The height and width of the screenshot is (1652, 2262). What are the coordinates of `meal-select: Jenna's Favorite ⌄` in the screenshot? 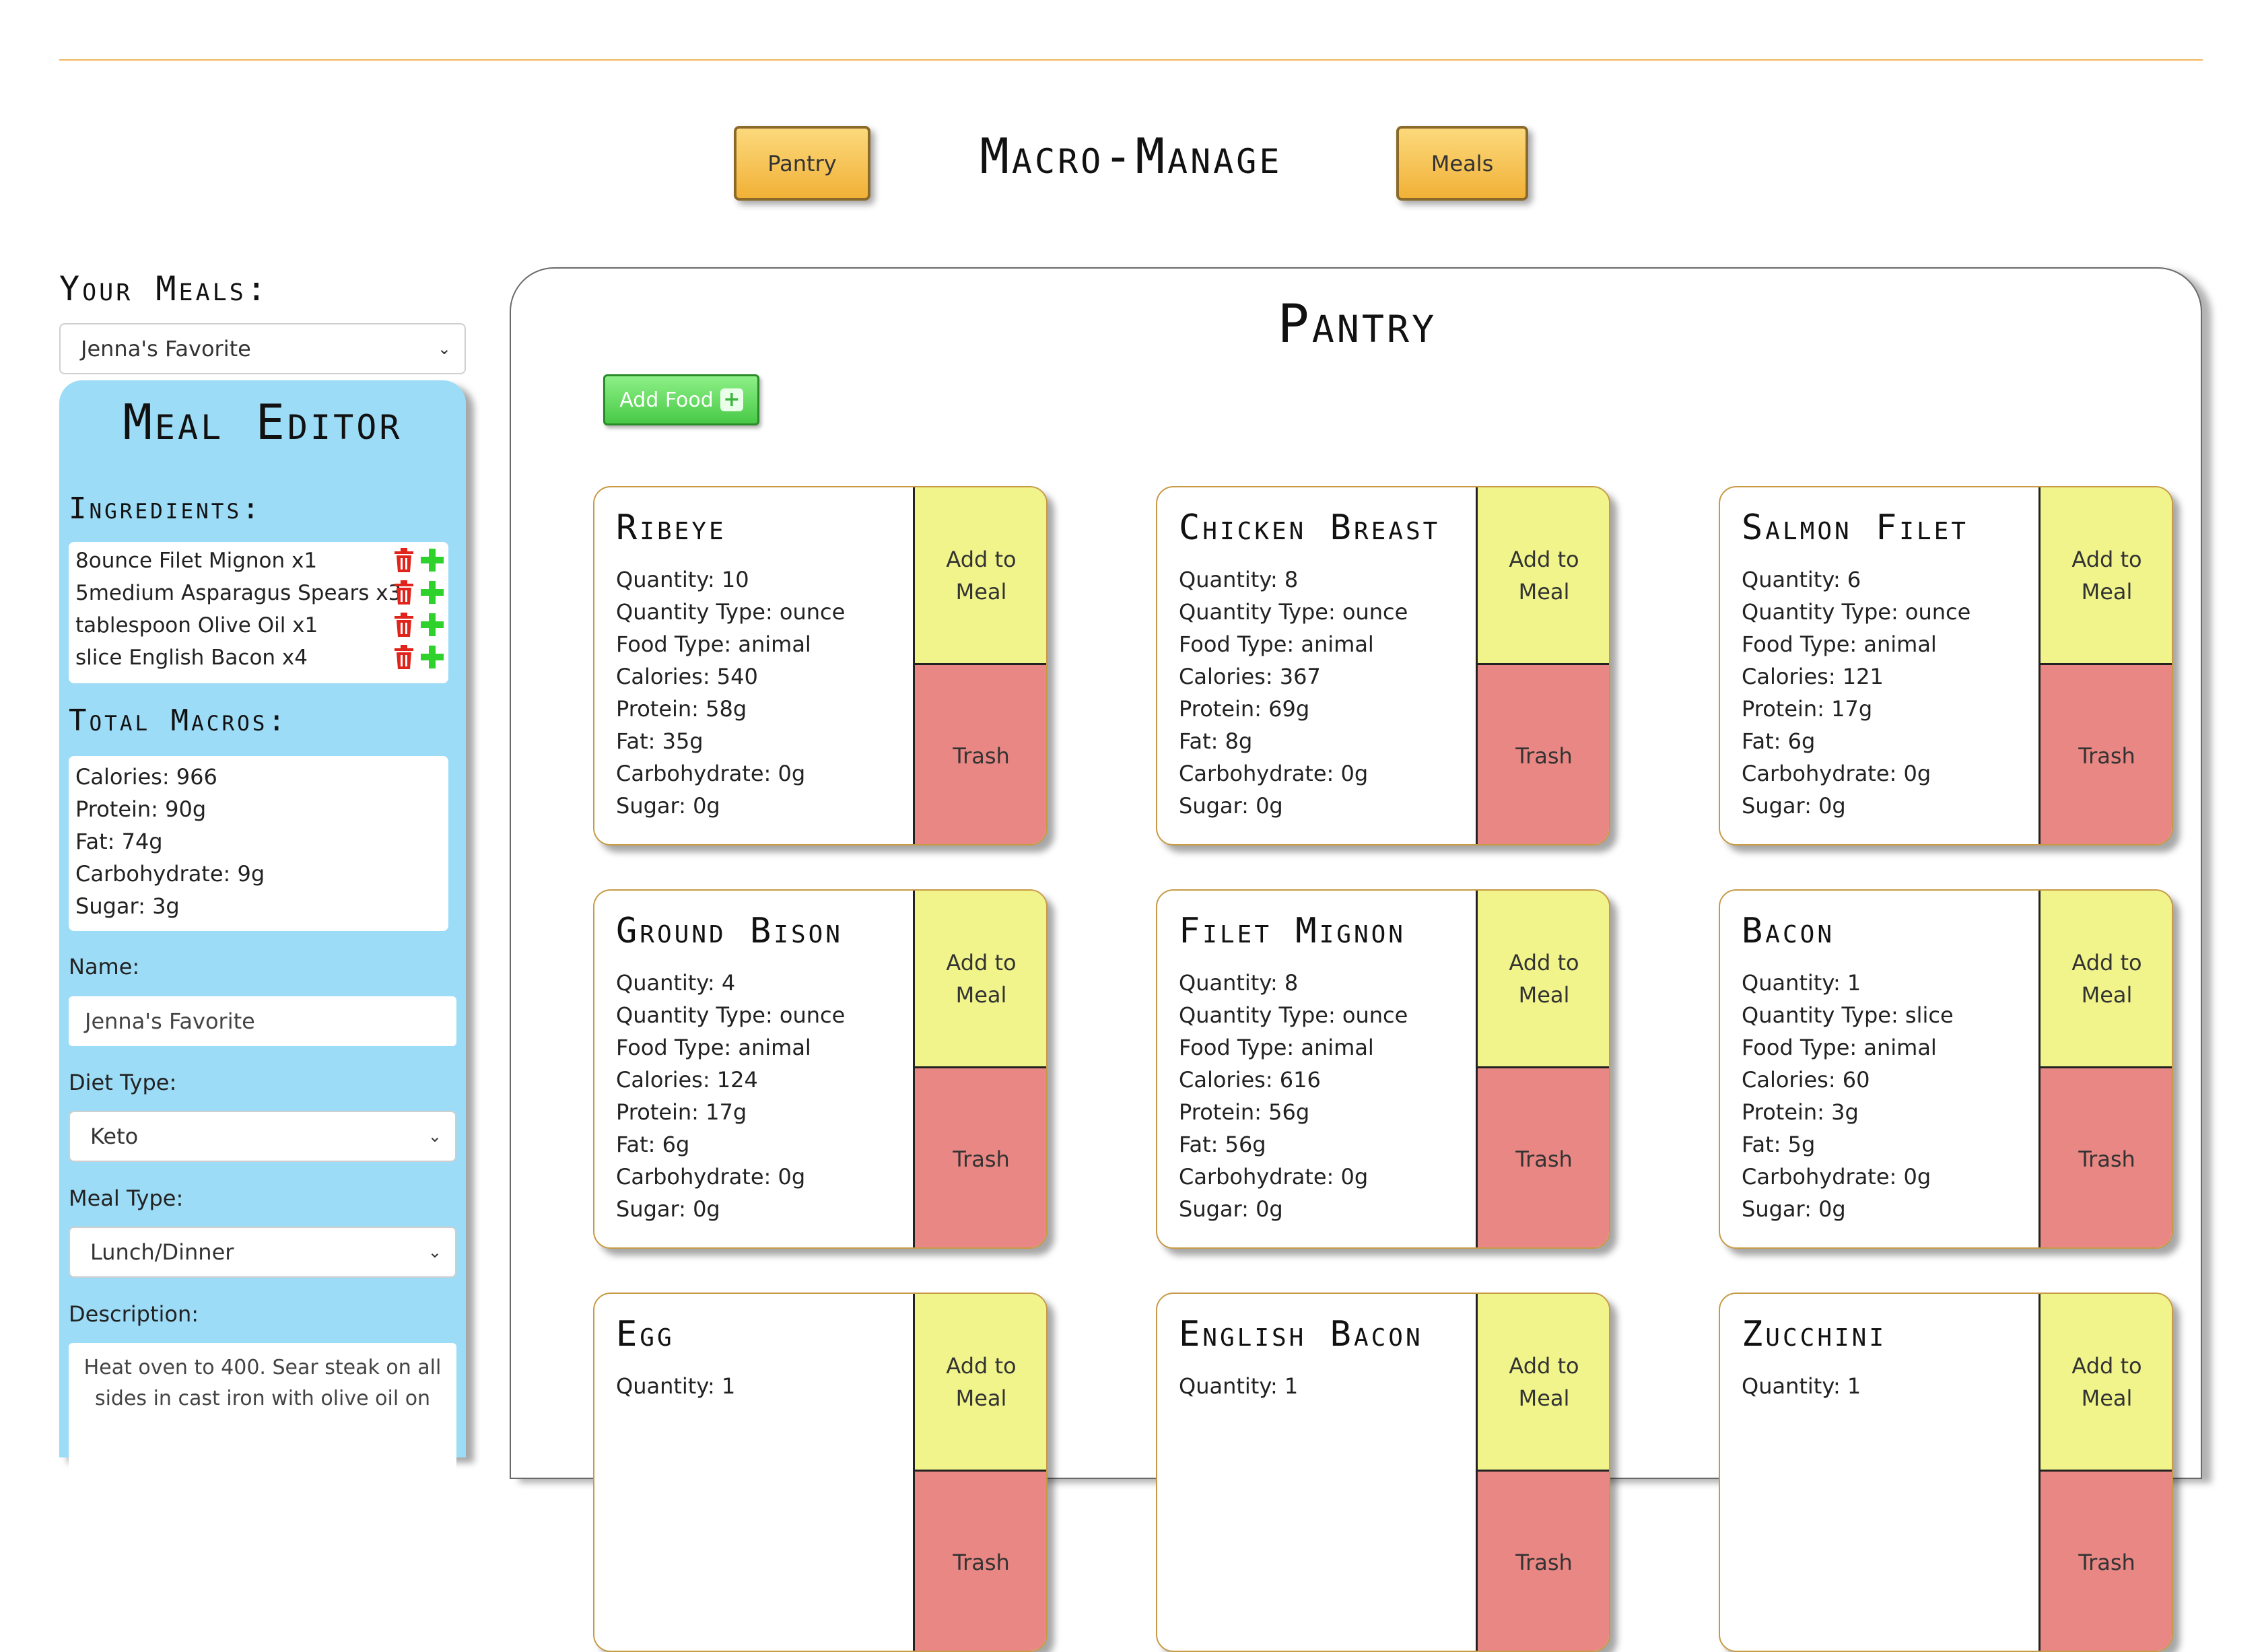 It's located at (262, 348).